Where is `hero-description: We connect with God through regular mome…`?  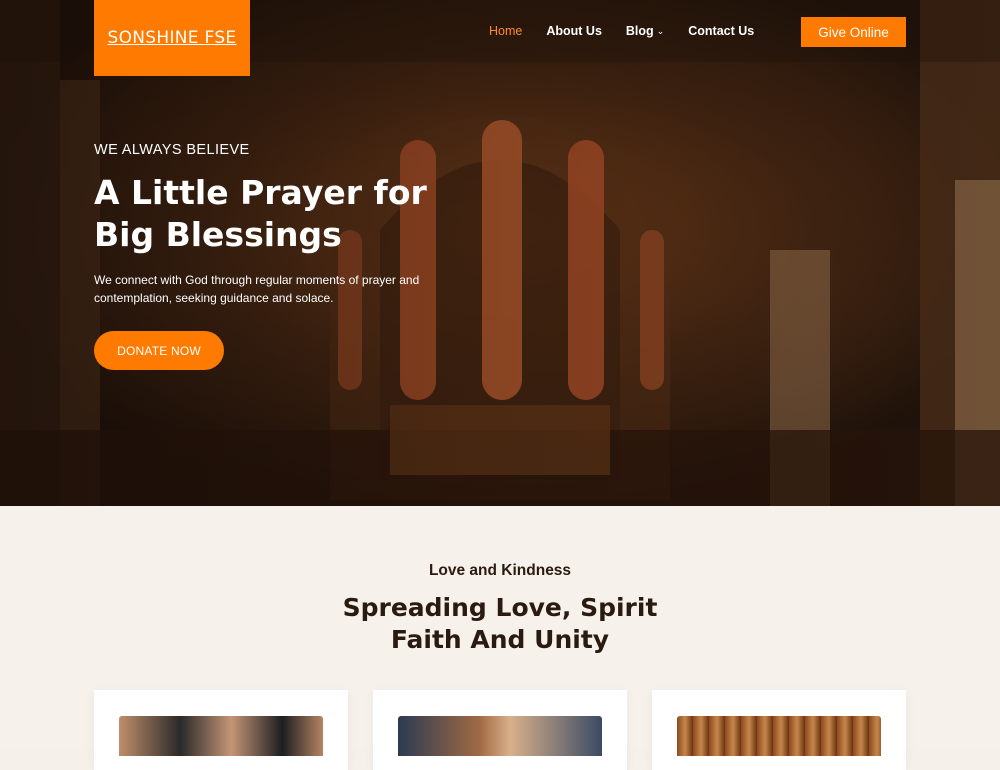
hero-description: We connect with God through regular mome… is located at coordinates (274, 289).